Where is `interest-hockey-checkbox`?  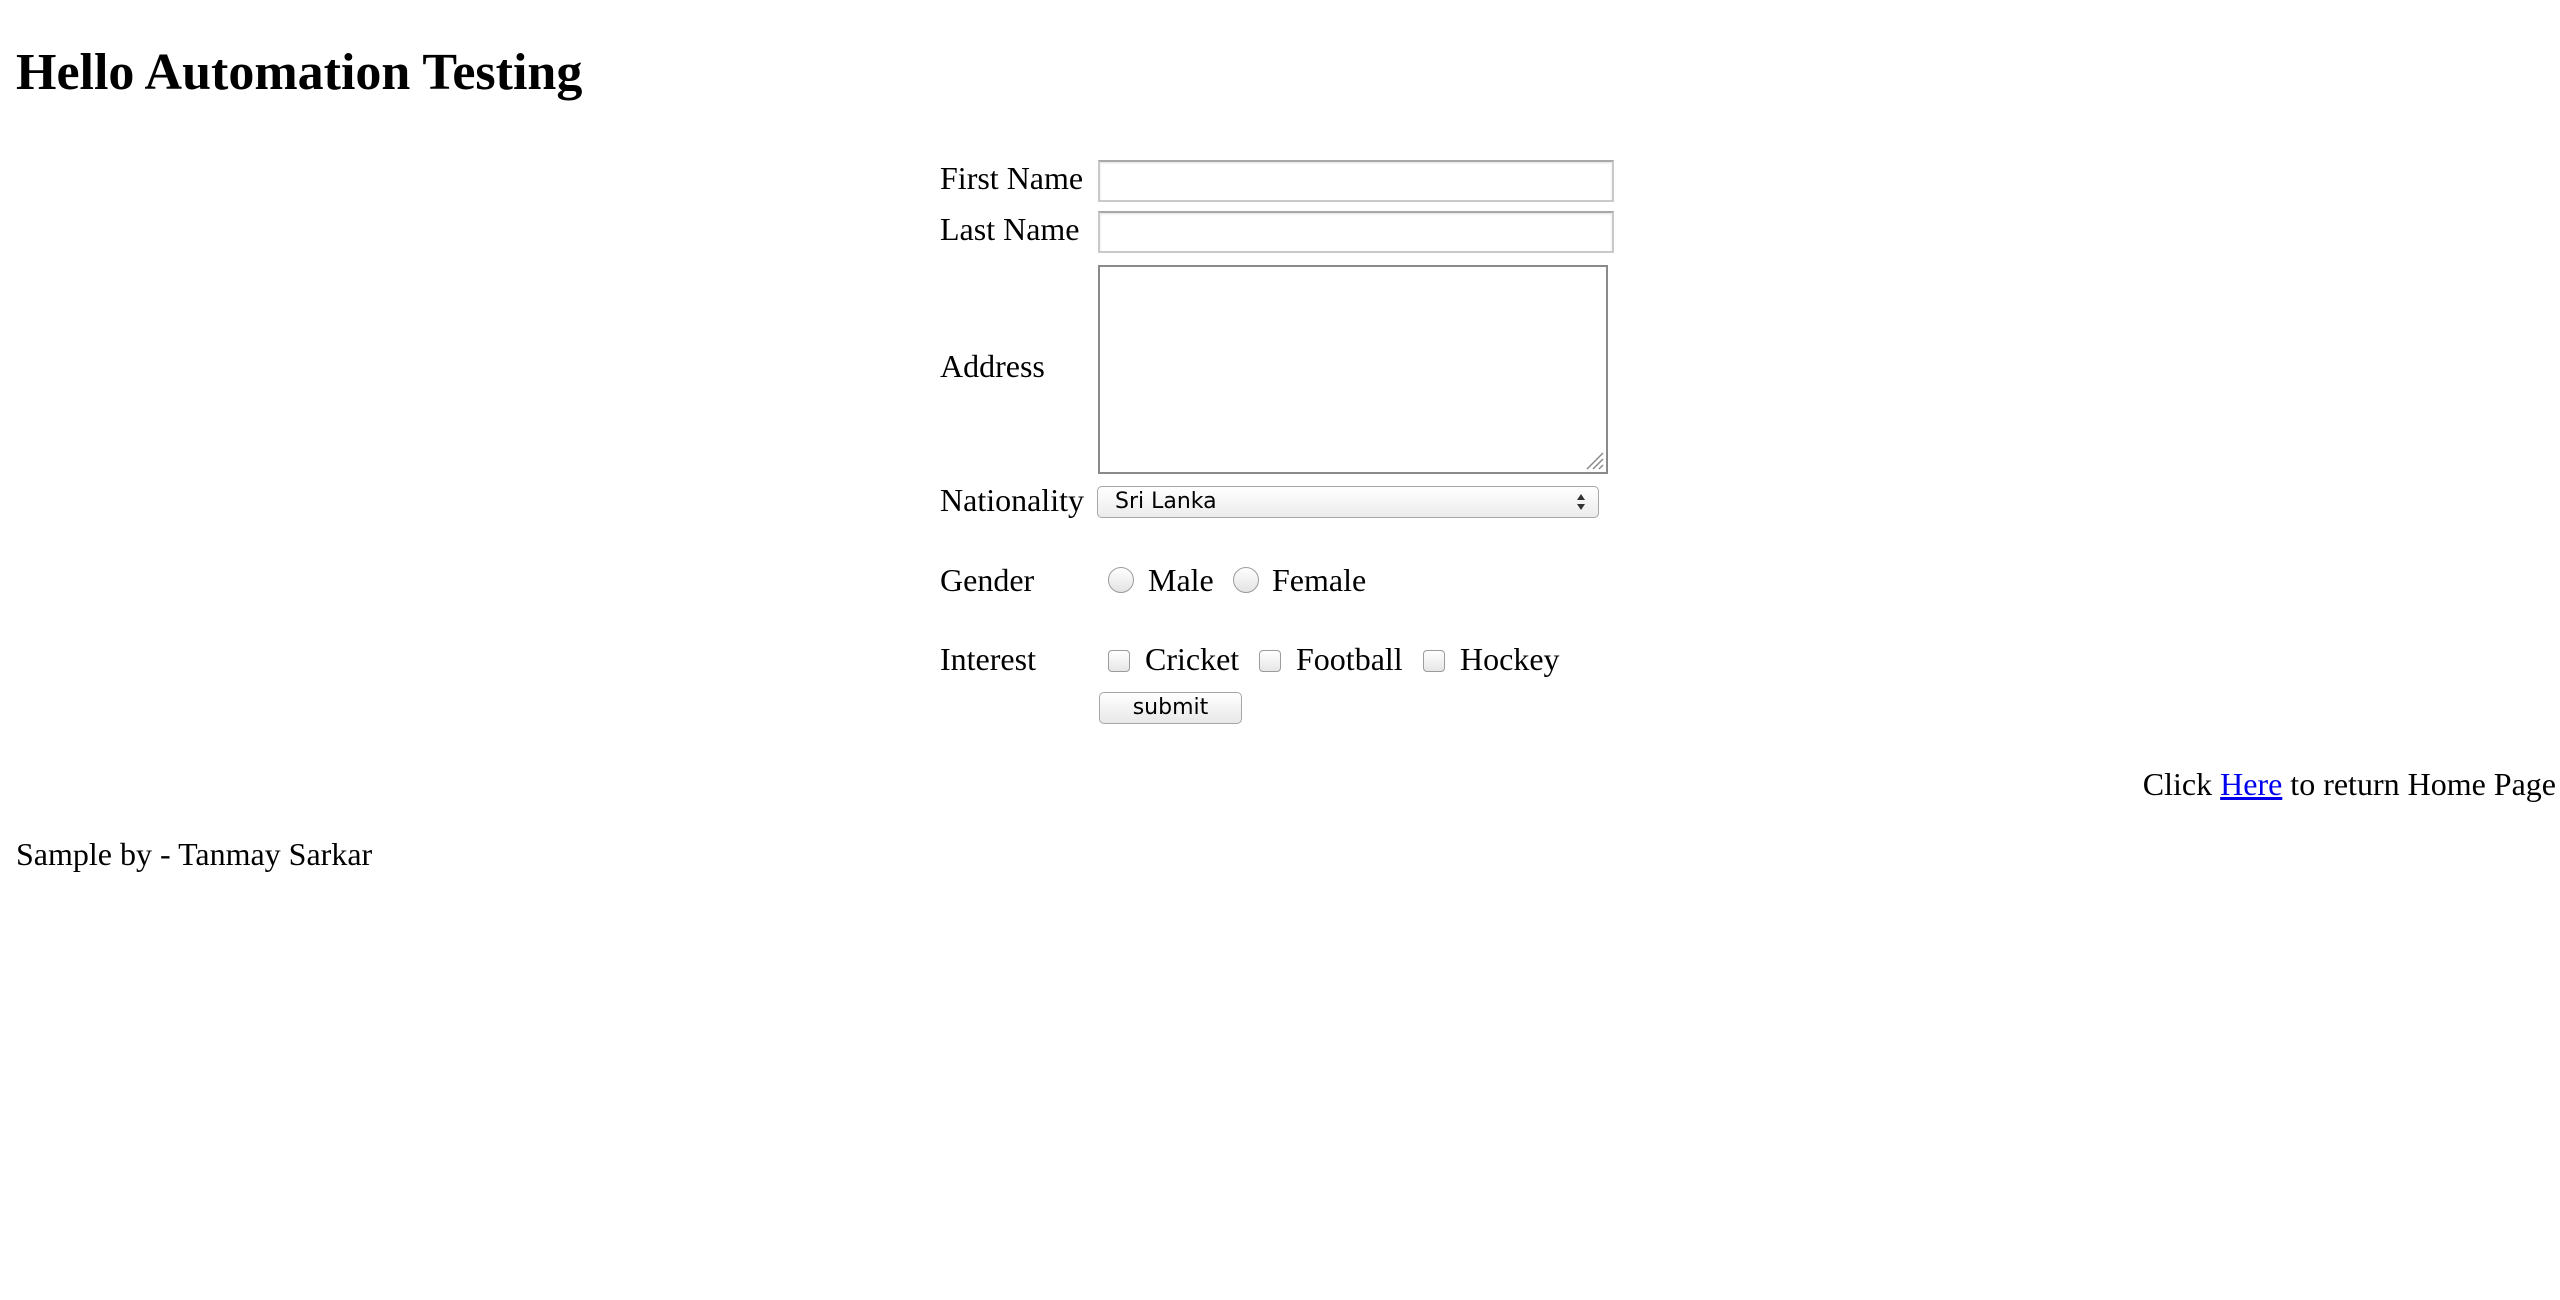
interest-hockey-checkbox is located at coordinates (1434, 661).